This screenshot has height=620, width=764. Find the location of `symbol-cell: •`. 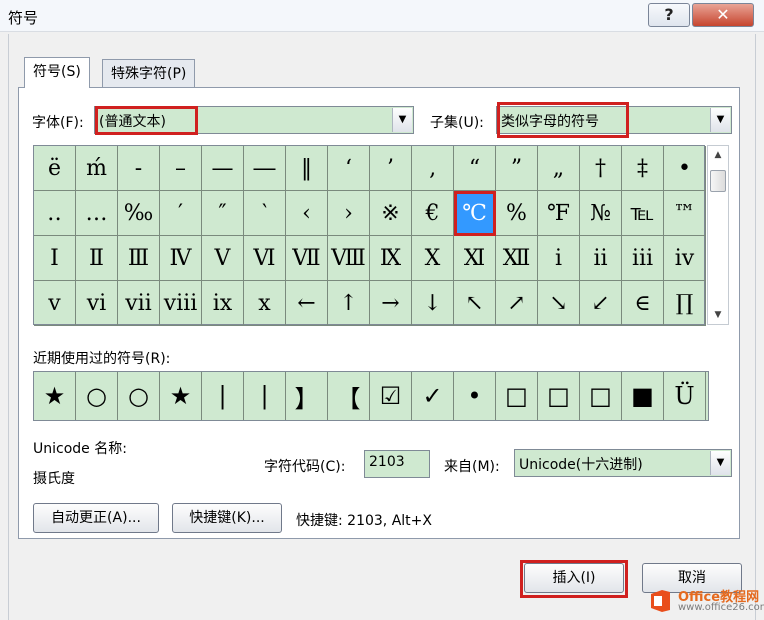

symbol-cell: • is located at coordinates (685, 168).